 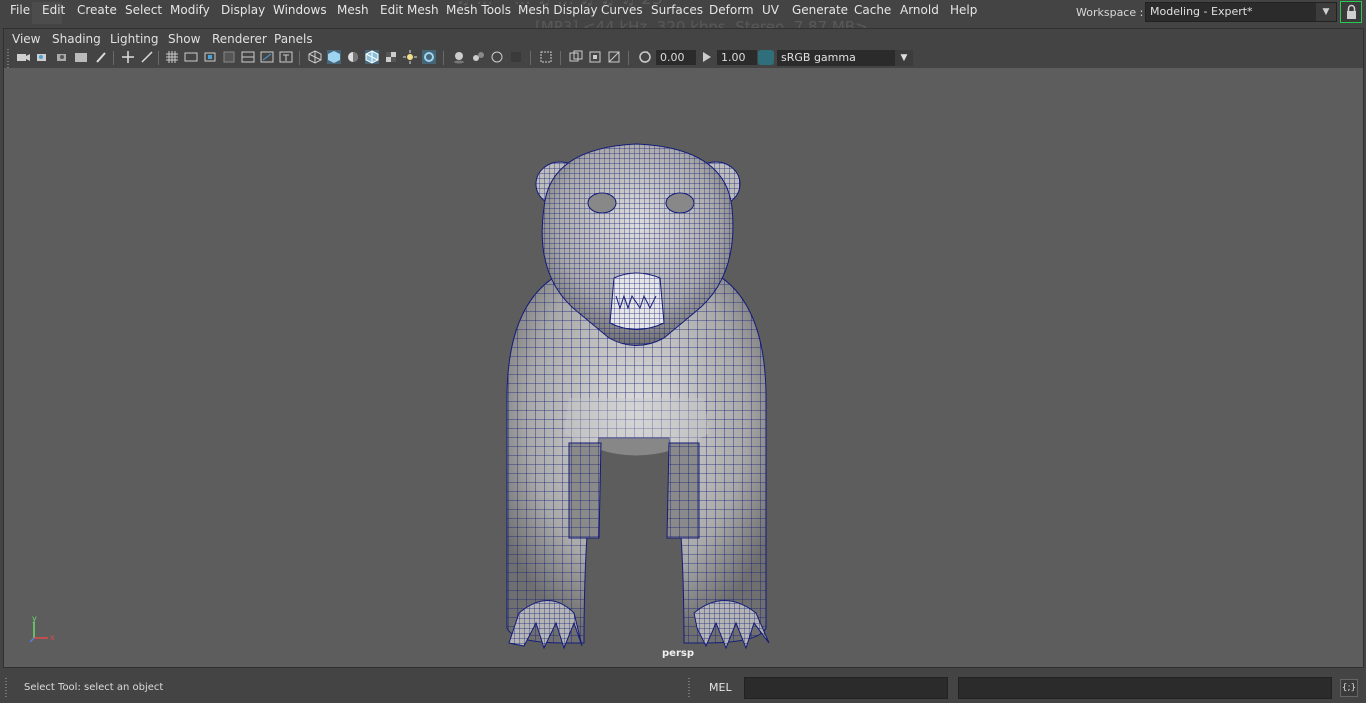 I want to click on lock-icon, so click(x=1351, y=11).